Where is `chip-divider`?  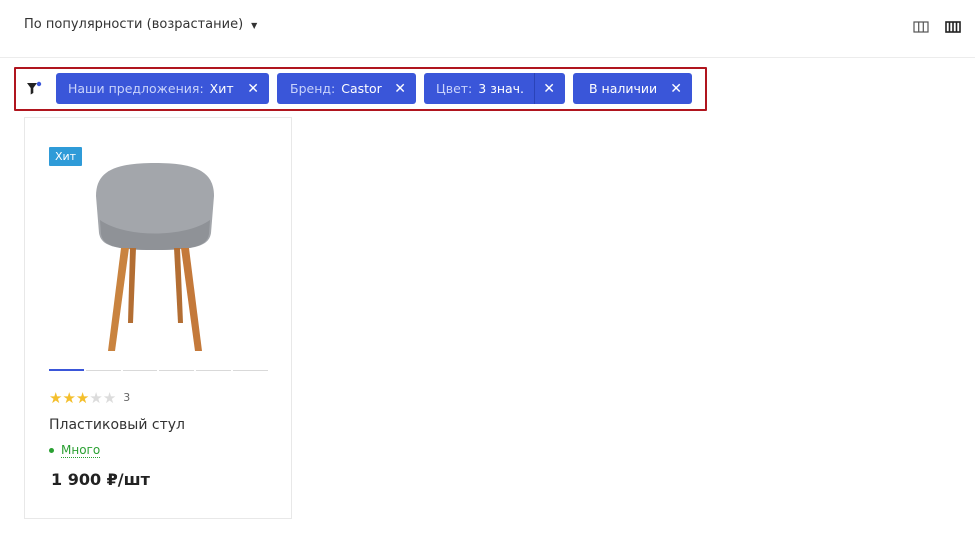 chip-divider is located at coordinates (534, 88).